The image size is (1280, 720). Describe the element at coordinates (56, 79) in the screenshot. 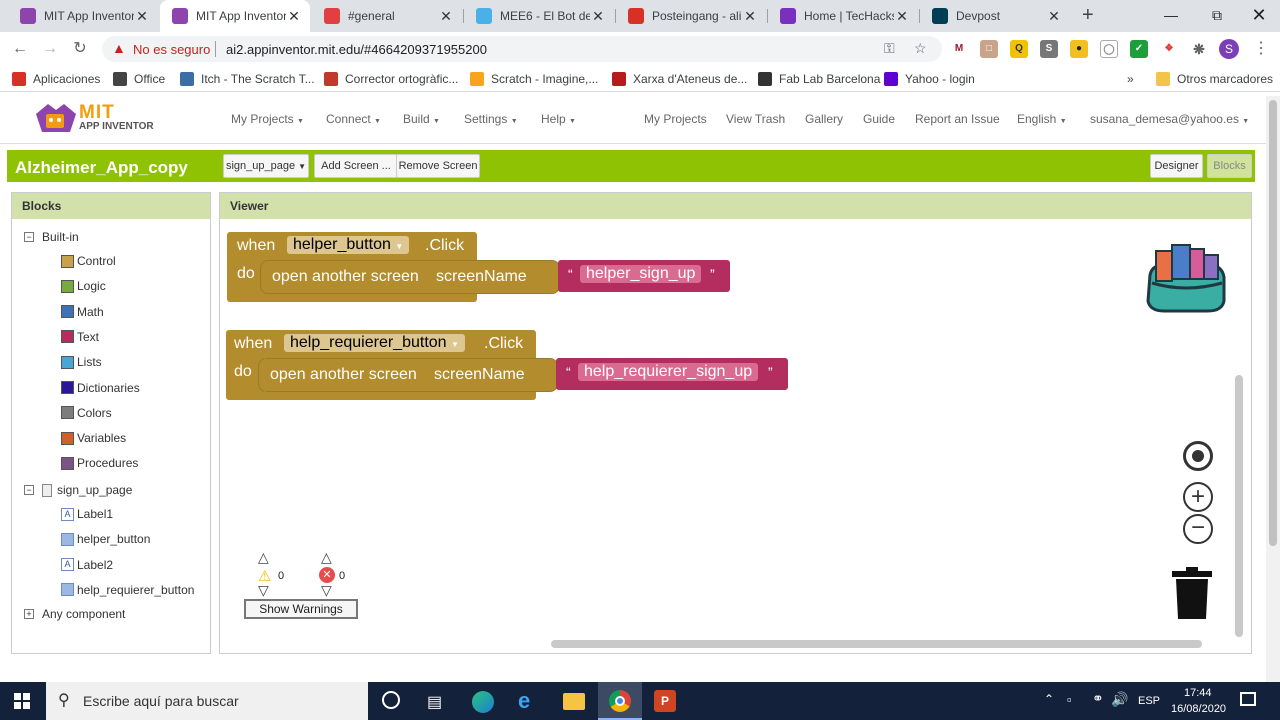

I see `bookmark-item: Aplicaciones` at that location.